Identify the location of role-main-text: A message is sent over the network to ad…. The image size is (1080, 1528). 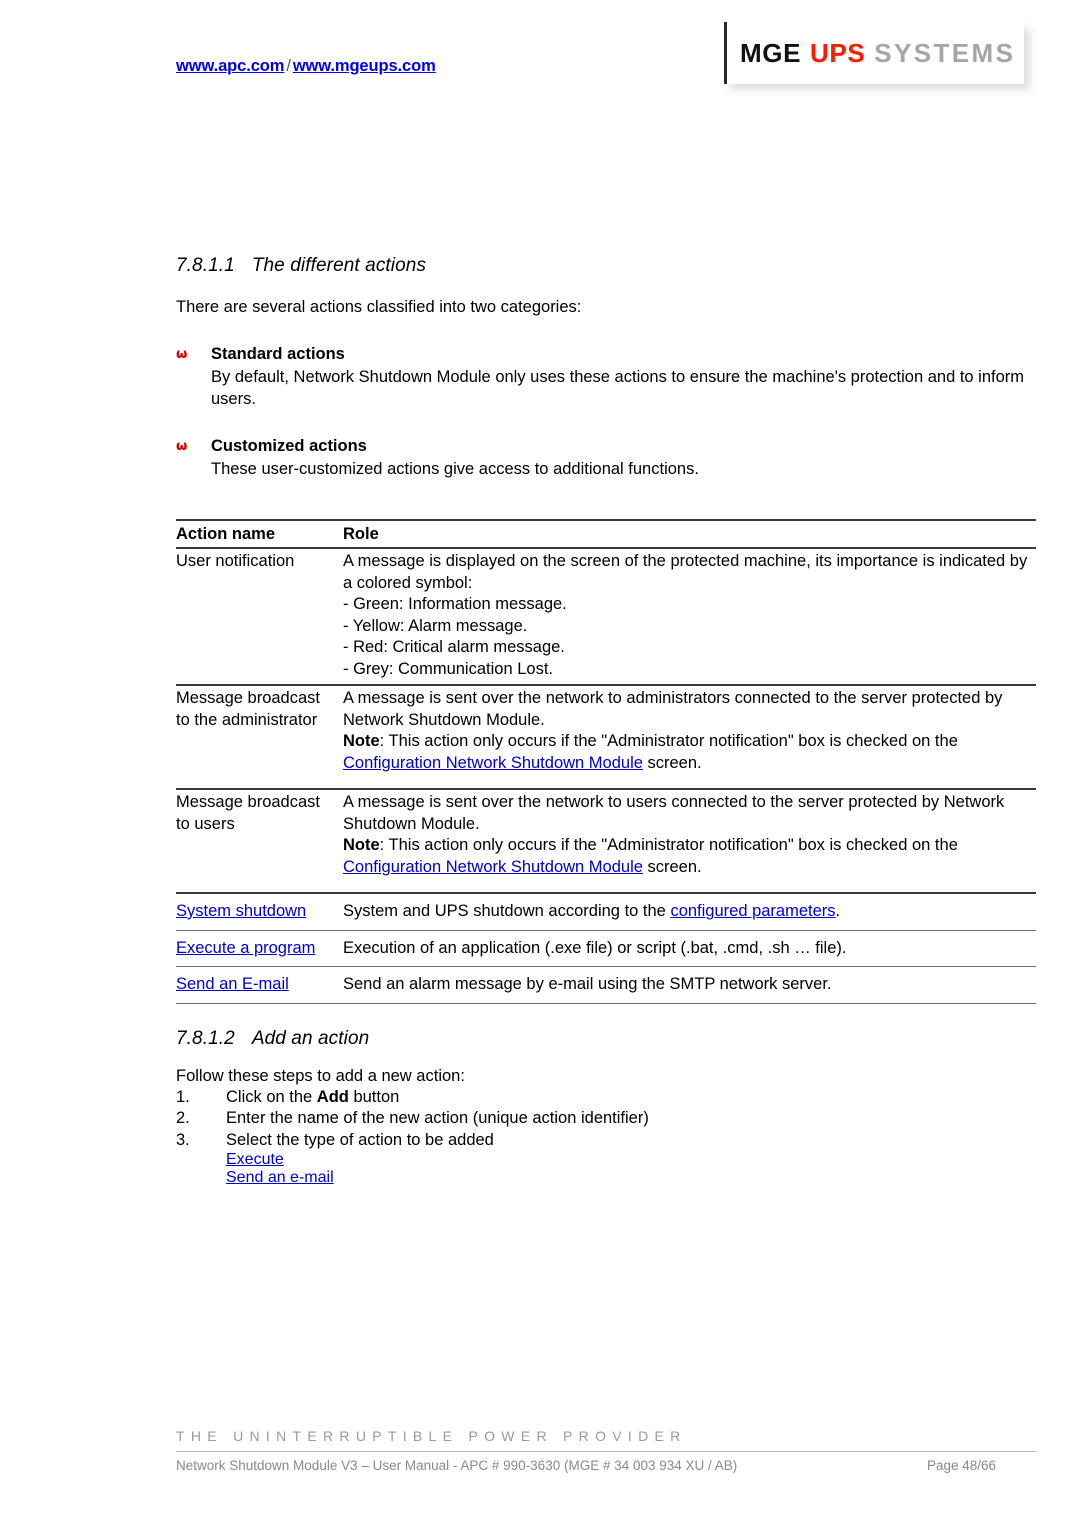
(673, 709).